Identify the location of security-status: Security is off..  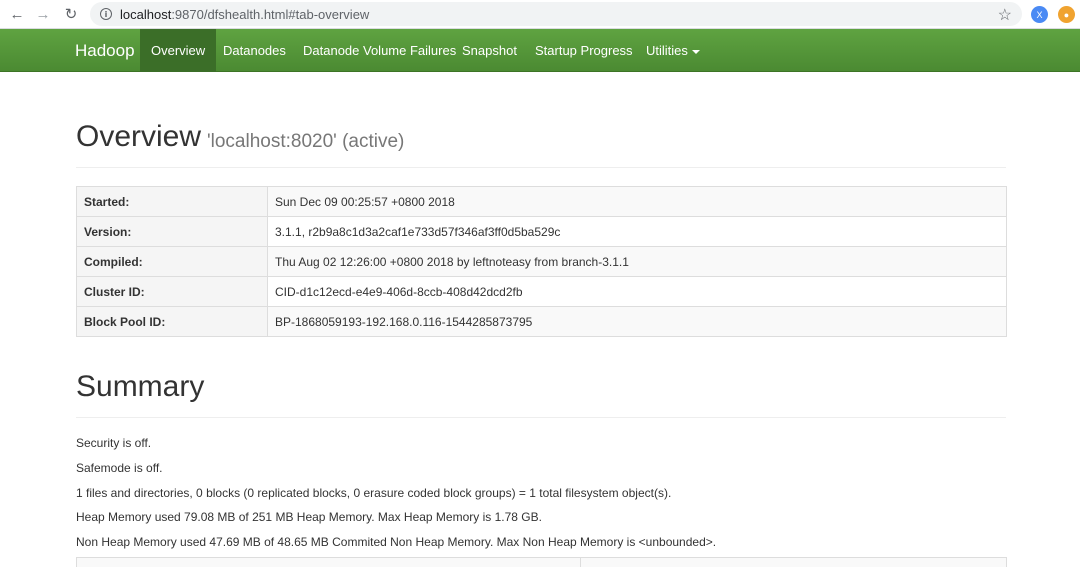
(114, 443).